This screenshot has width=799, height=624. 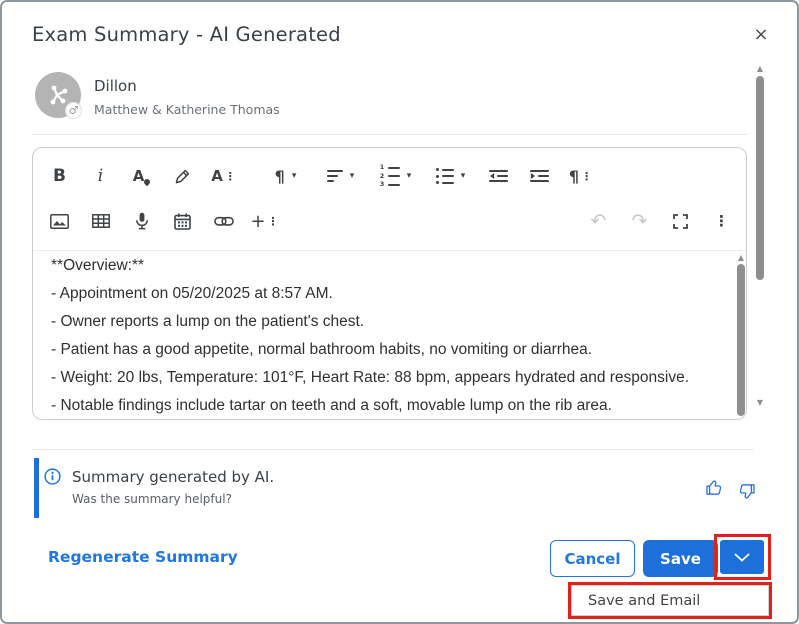 I want to click on unordered-list-button: ▾, so click(x=450, y=176).